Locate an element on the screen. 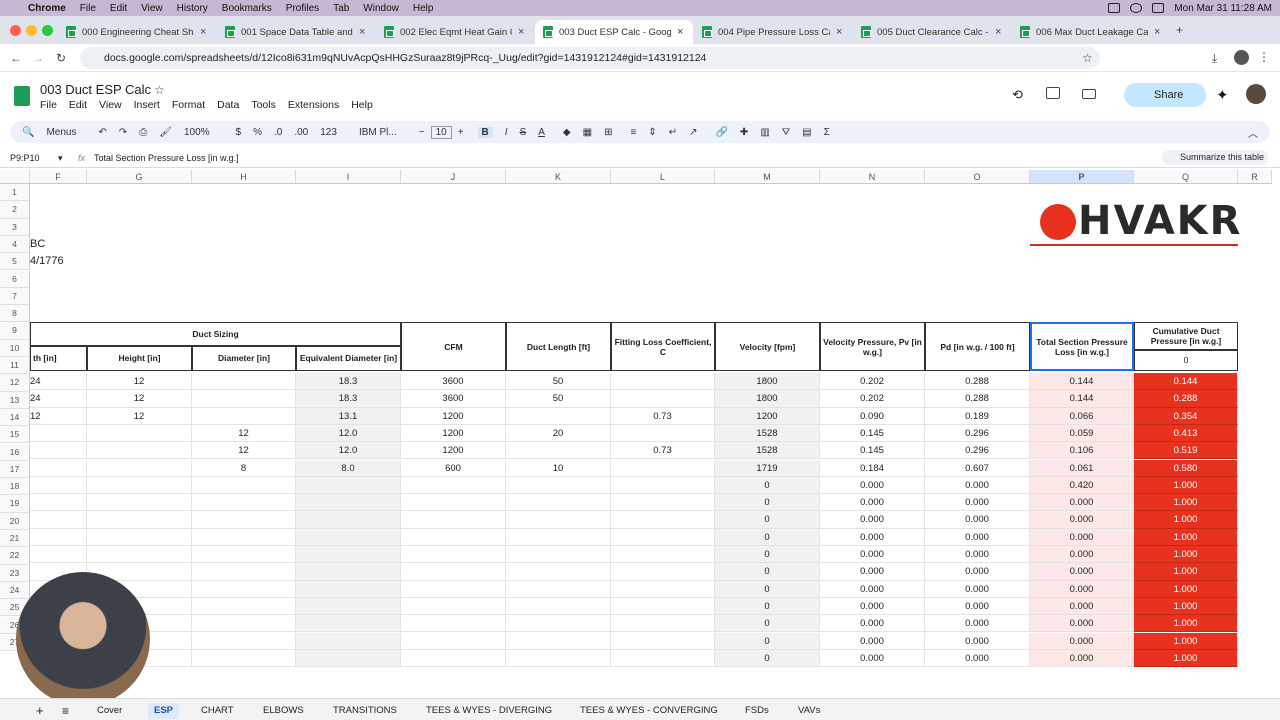 The height and width of the screenshot is (720, 1280). chart-icon: ▥ is located at coordinates (764, 132).